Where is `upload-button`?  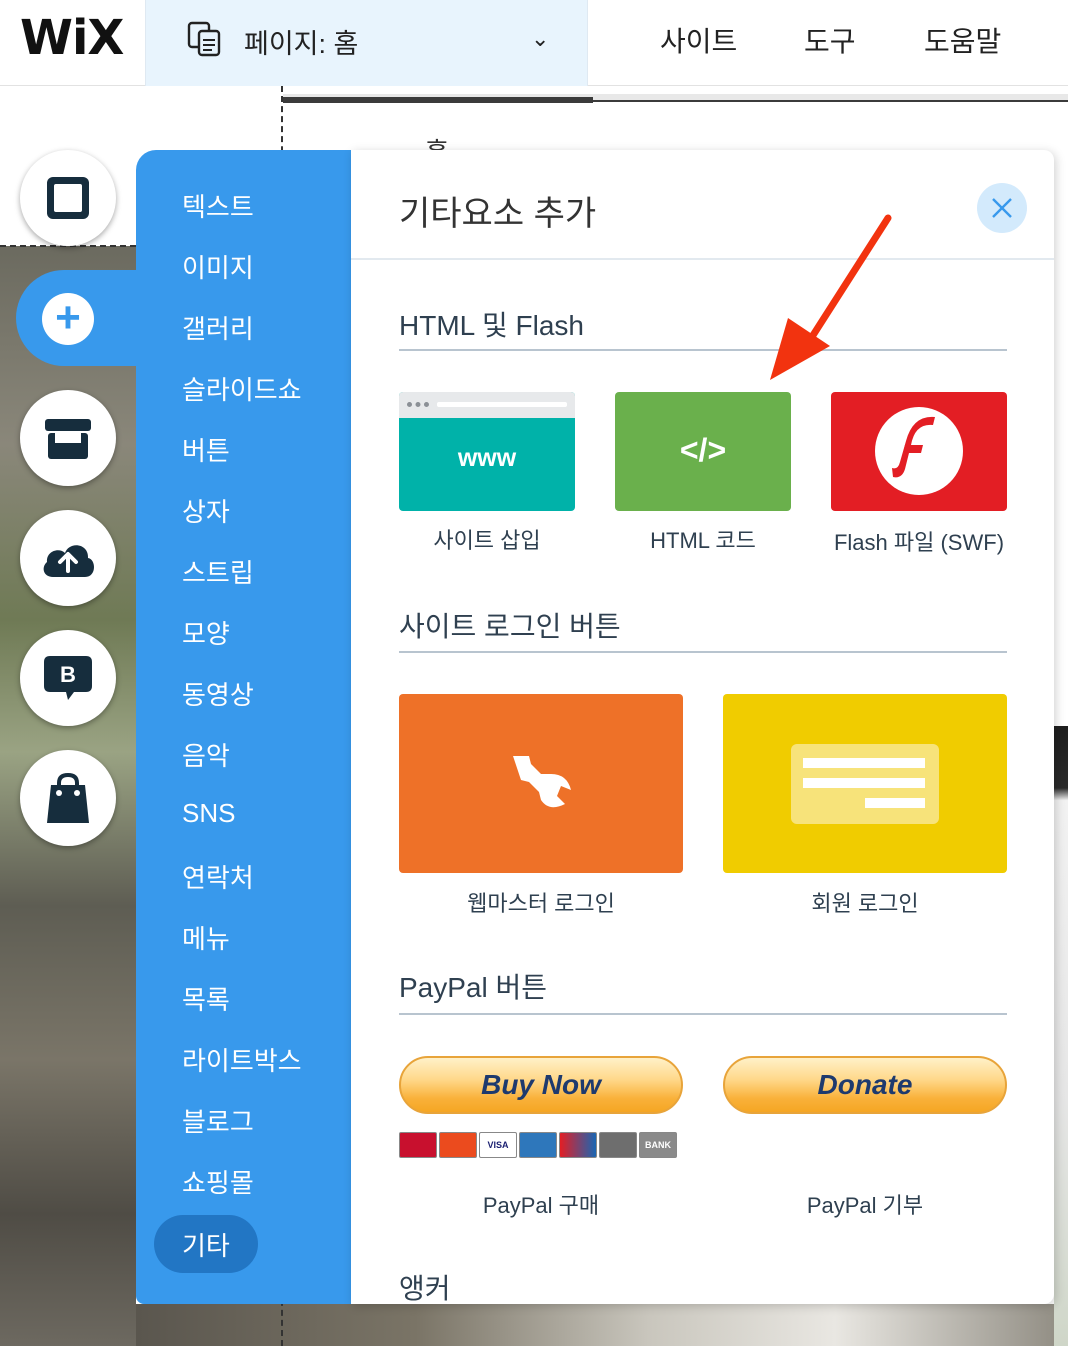 upload-button is located at coordinates (68, 558).